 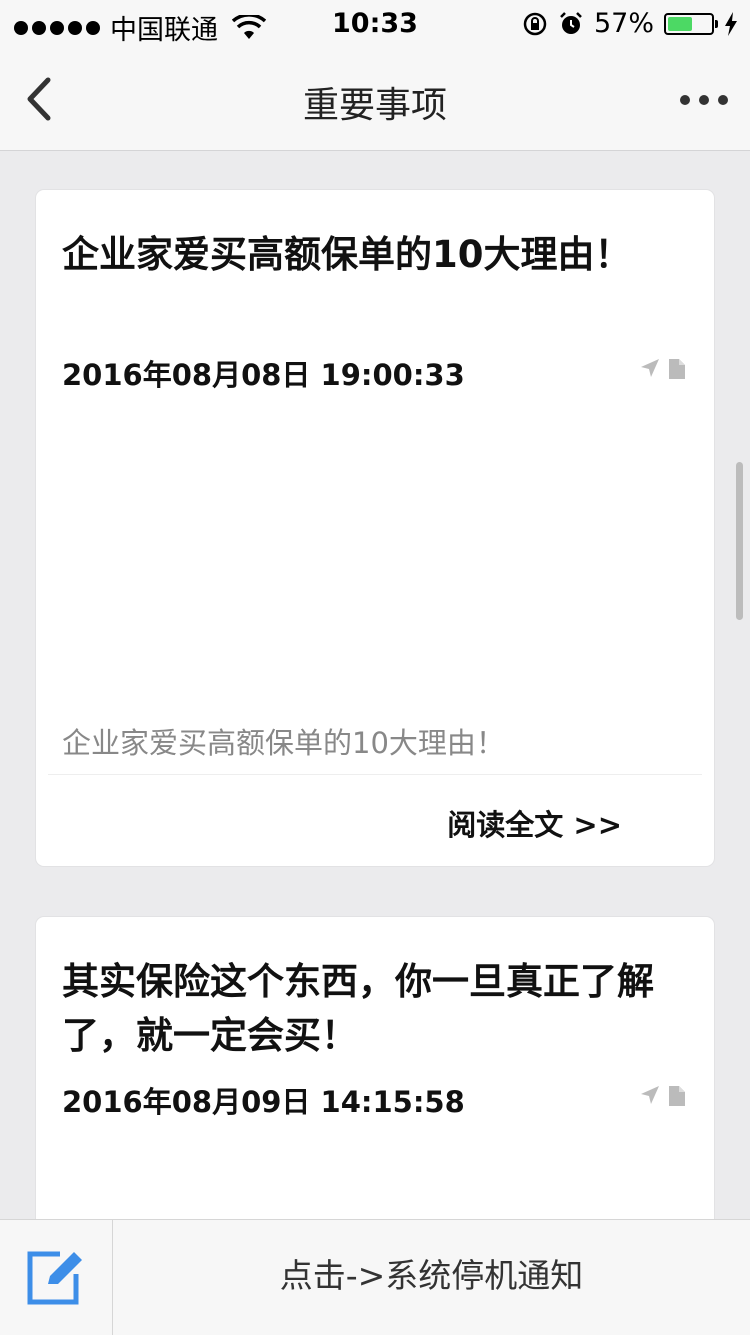 I want to click on nav-bar: 重要事项, so click(x=375, y=100).